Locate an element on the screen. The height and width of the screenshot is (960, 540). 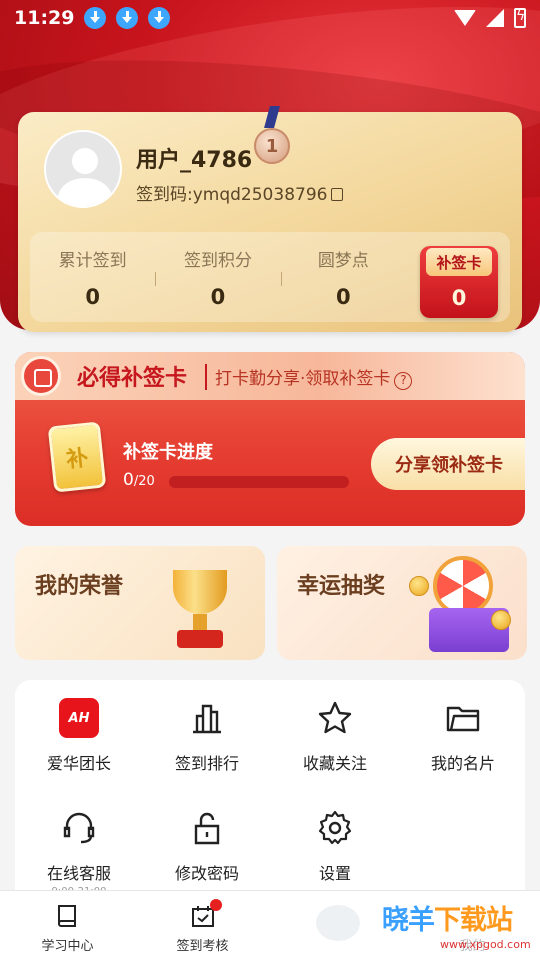
menu-item-change-password: 修改密码 is located at coordinates (207, 838).